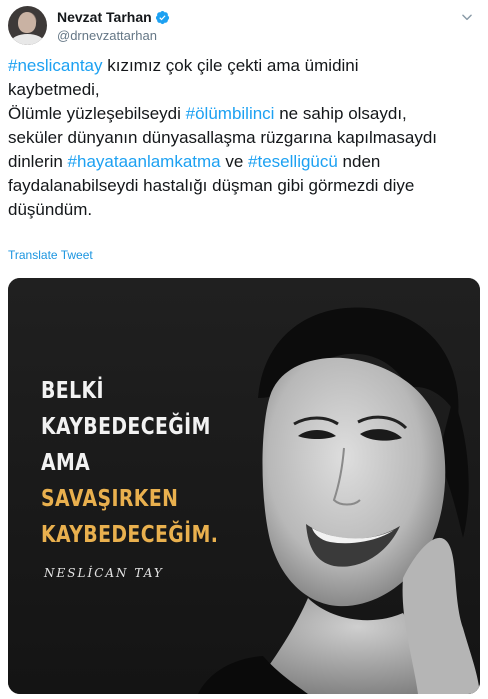 This screenshot has width=488, height=699. What do you see at coordinates (126, 427) in the screenshot?
I see `quote-line-2: KAYBEDECEĞİM` at bounding box center [126, 427].